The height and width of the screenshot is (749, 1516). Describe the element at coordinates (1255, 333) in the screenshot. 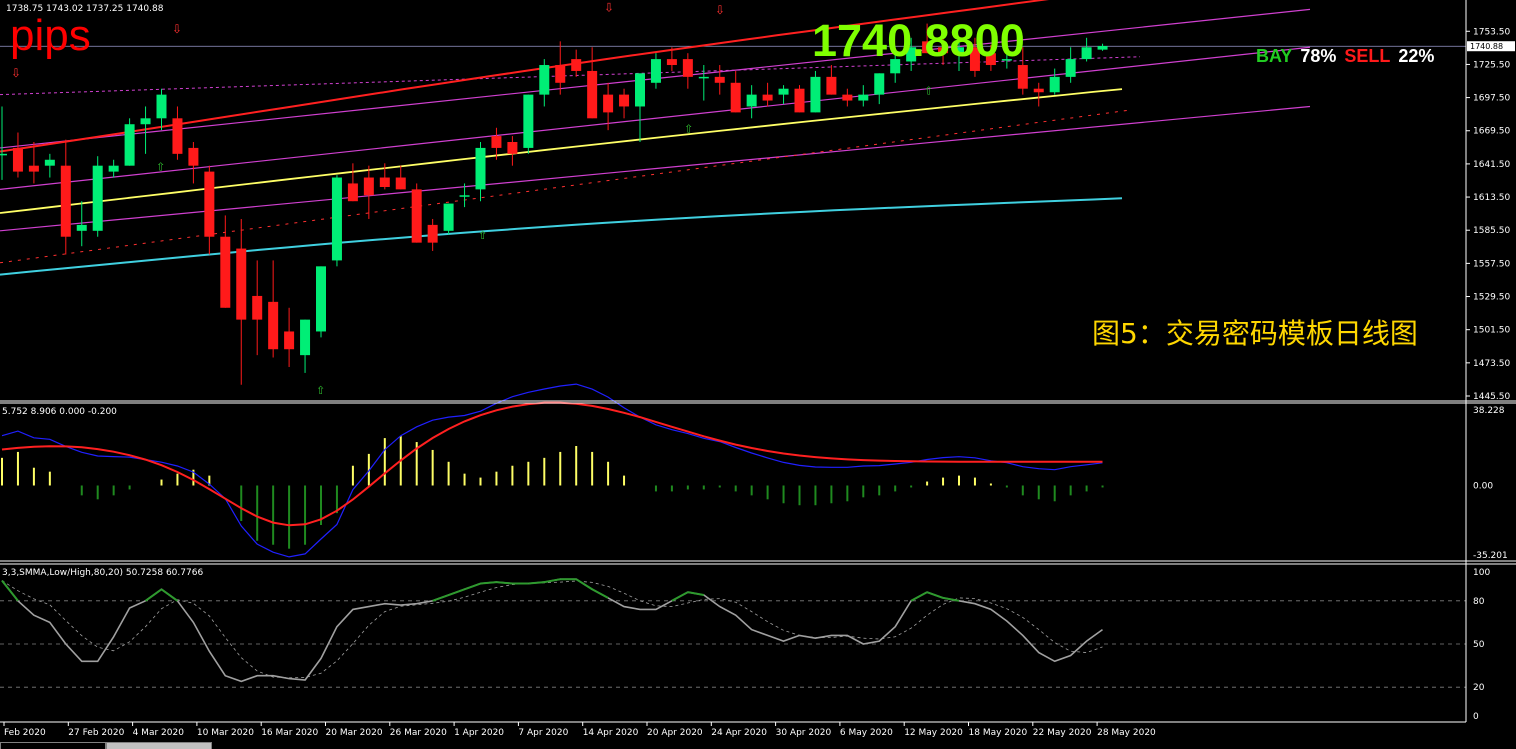

I see `chart-caption: 图5：交易密码模板日线图` at that location.